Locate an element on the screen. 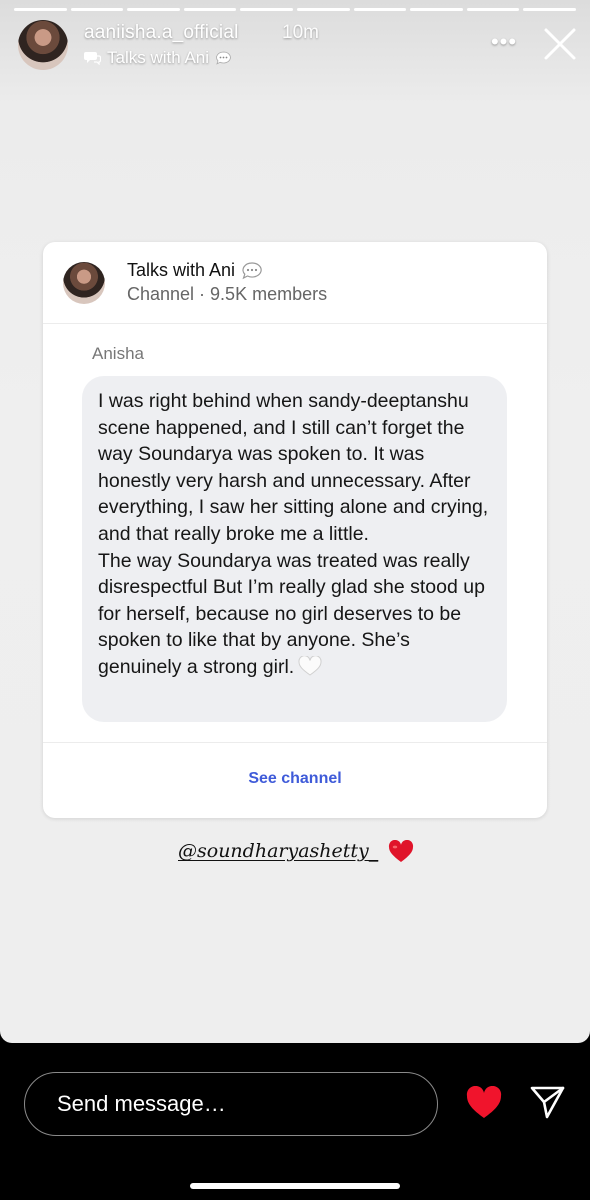 This screenshot has width=590, height=1200. message-sender: Anisha is located at coordinates (118, 353).